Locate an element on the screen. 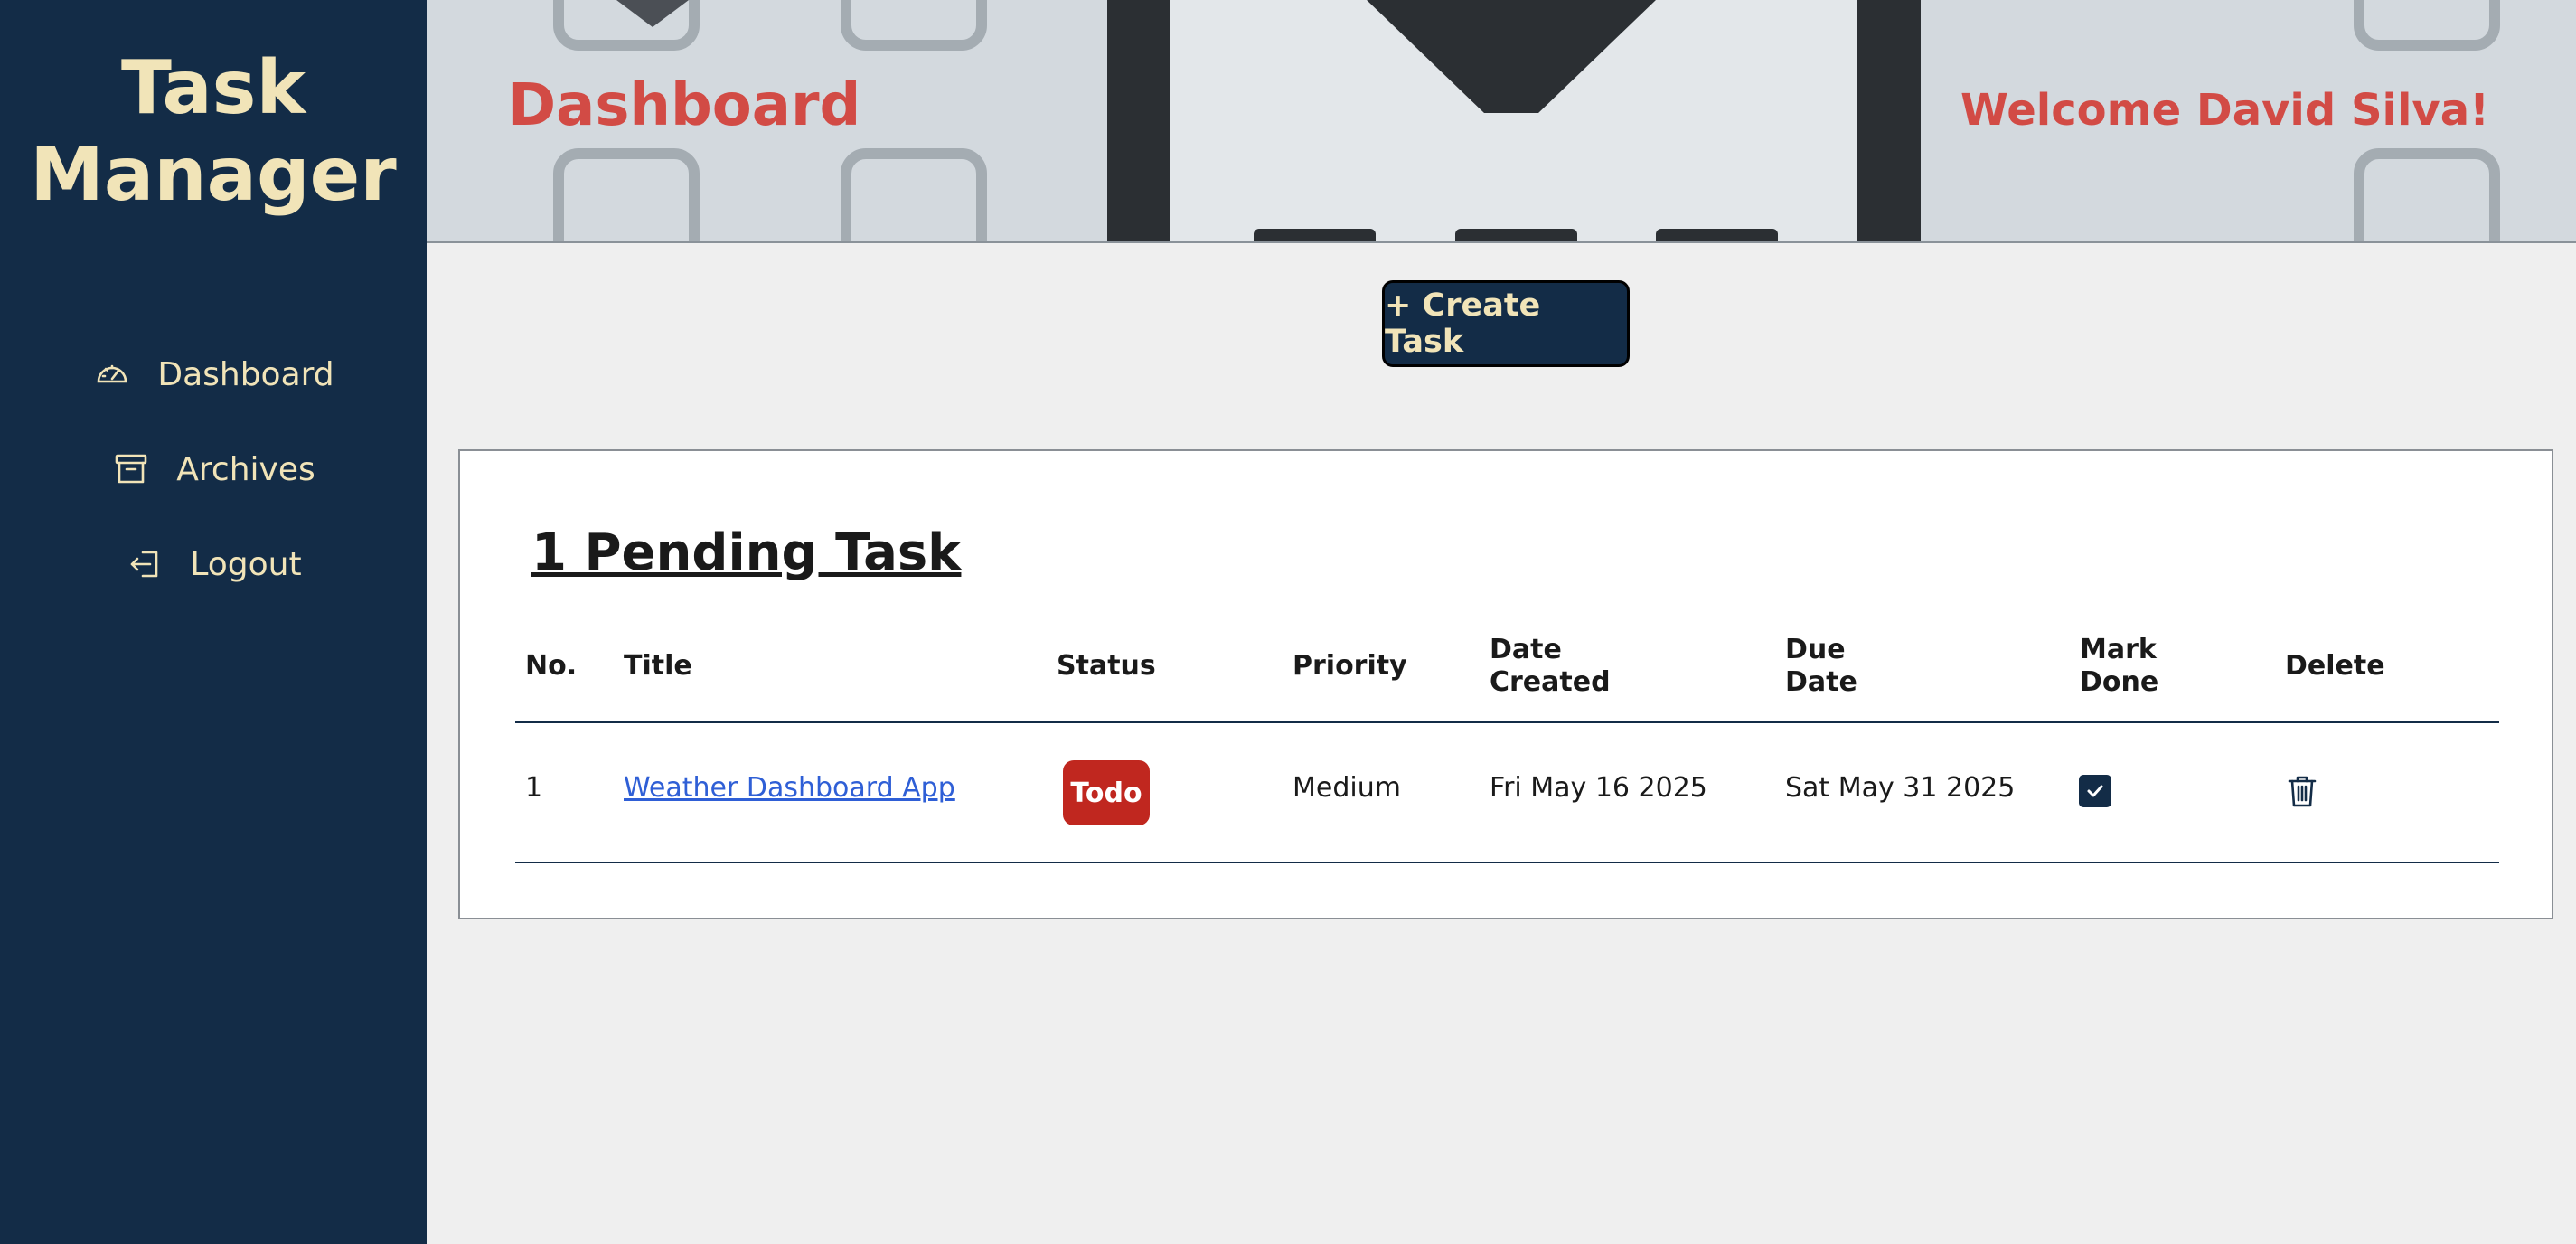 The image size is (2576, 1244). sidebar-item-dashboard: Dashboard is located at coordinates (214, 374).